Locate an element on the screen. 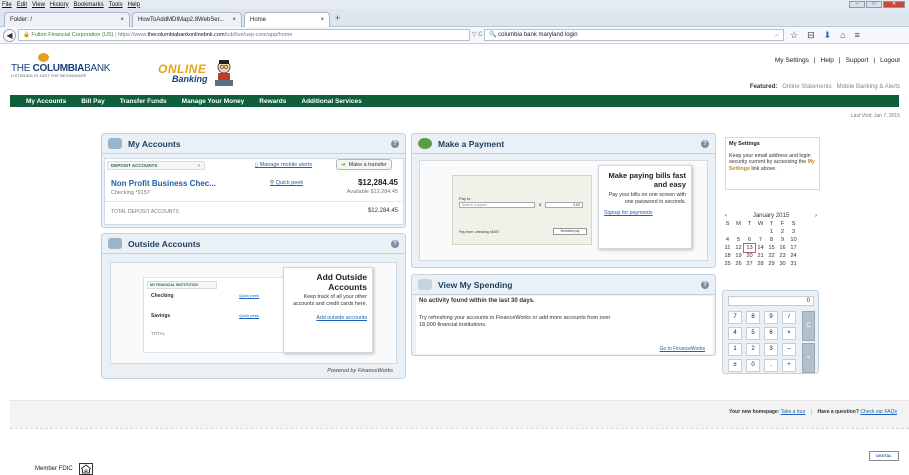  nav-my-accounts: My Accounts is located at coordinates (46, 101).